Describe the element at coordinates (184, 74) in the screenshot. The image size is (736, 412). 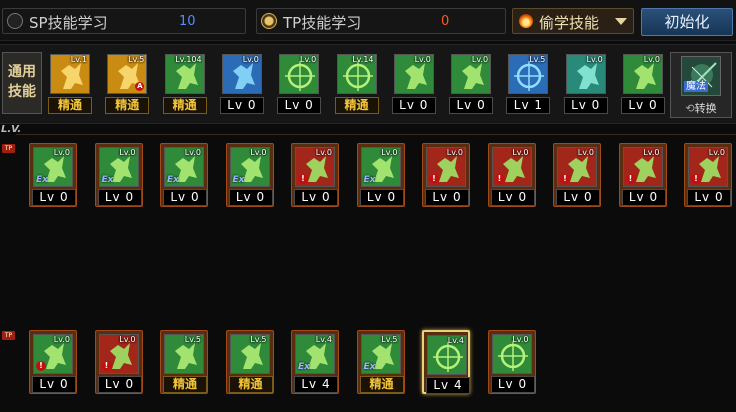
I see `green-crouch-icon: Lv.104` at that location.